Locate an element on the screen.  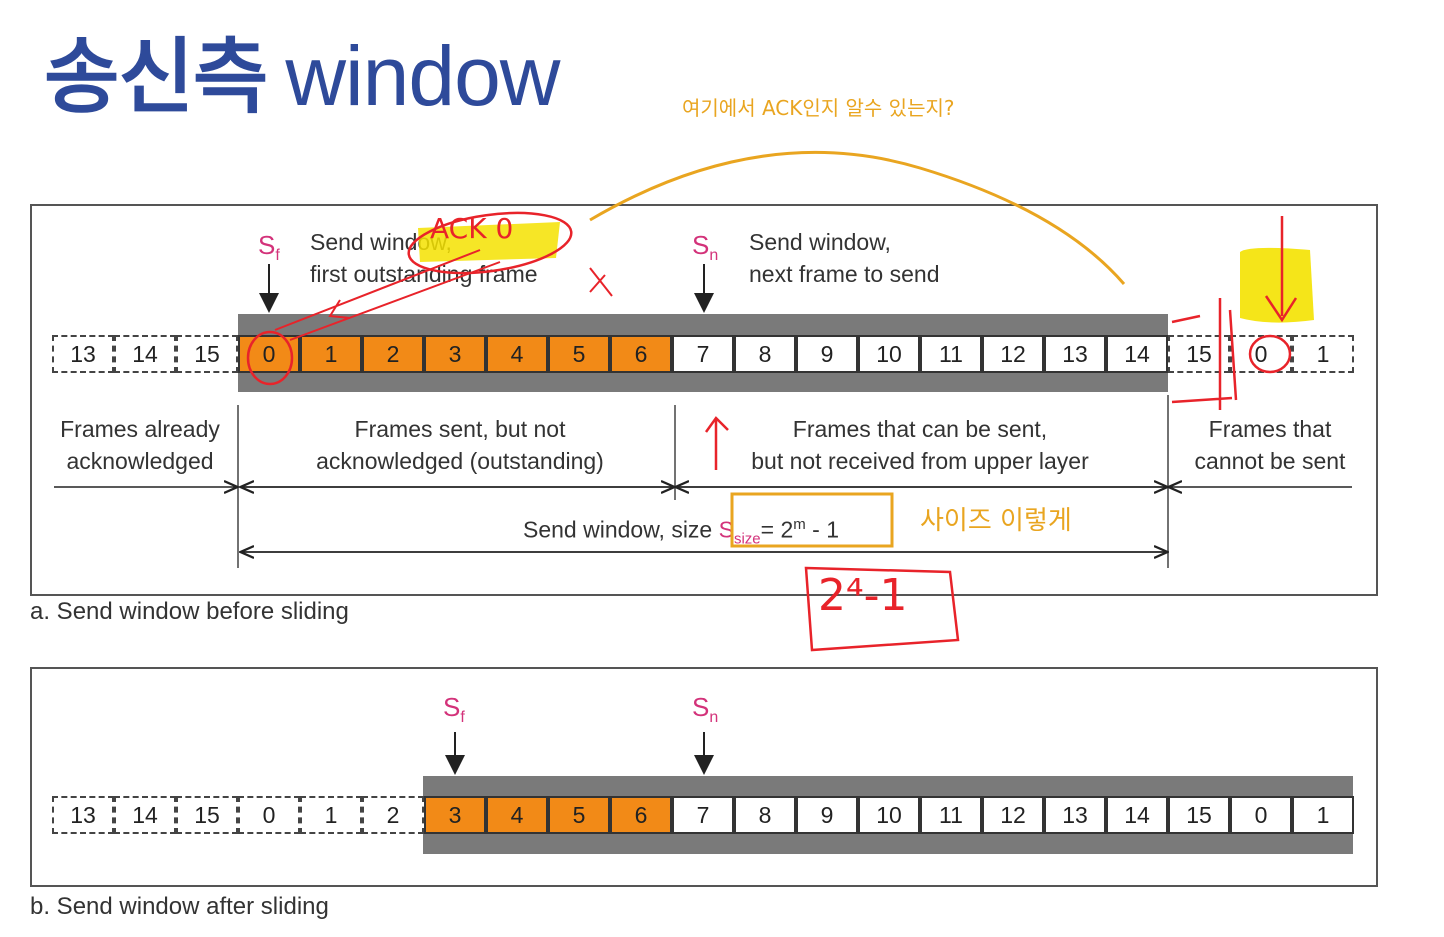
handwritten-note-ack0: ACK 0 is located at coordinates (472, 228).